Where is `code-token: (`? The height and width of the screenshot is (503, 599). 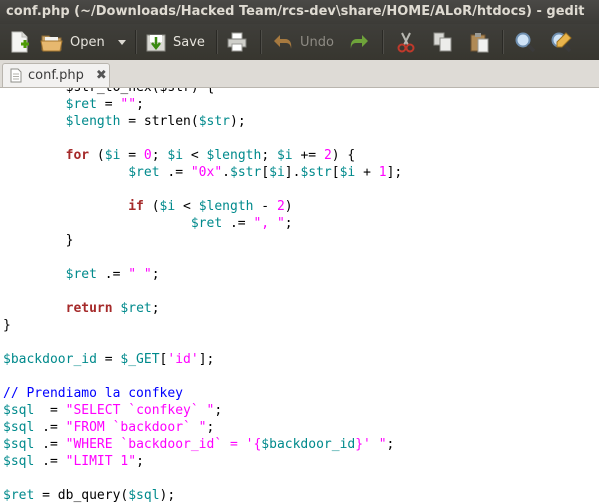
code-token: ( is located at coordinates (97, 155).